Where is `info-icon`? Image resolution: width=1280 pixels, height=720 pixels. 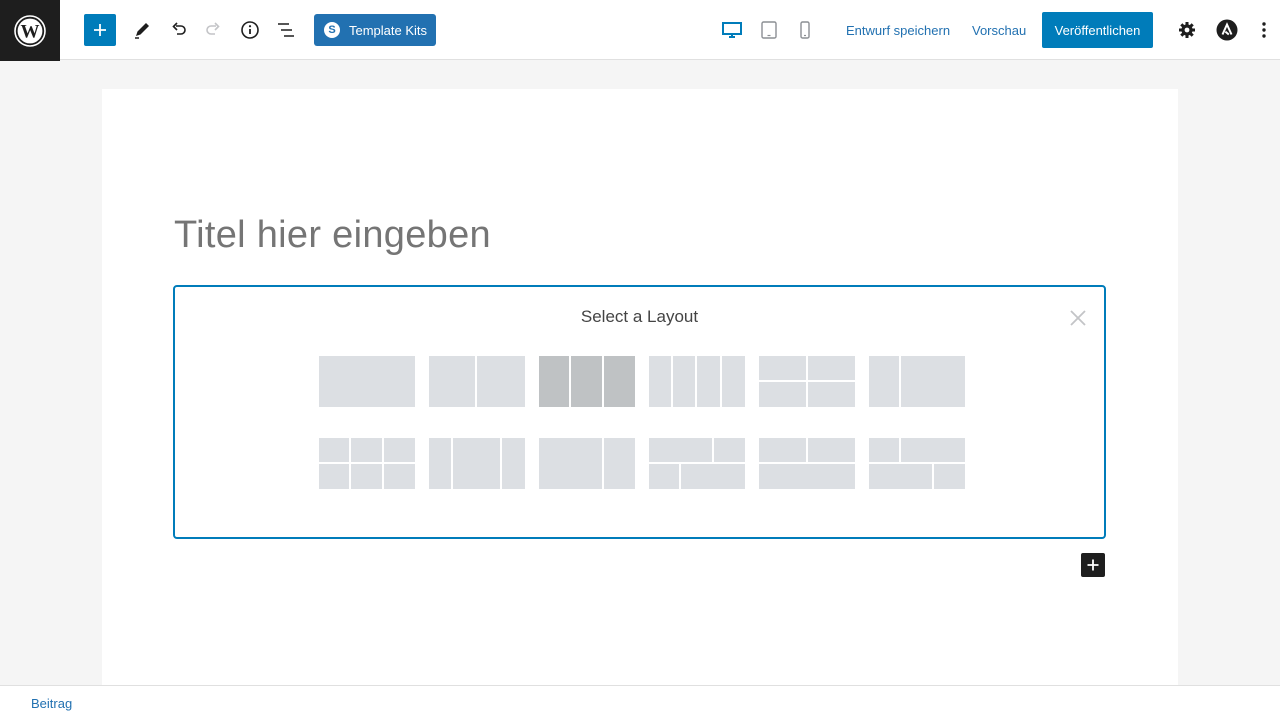 info-icon is located at coordinates (250, 30).